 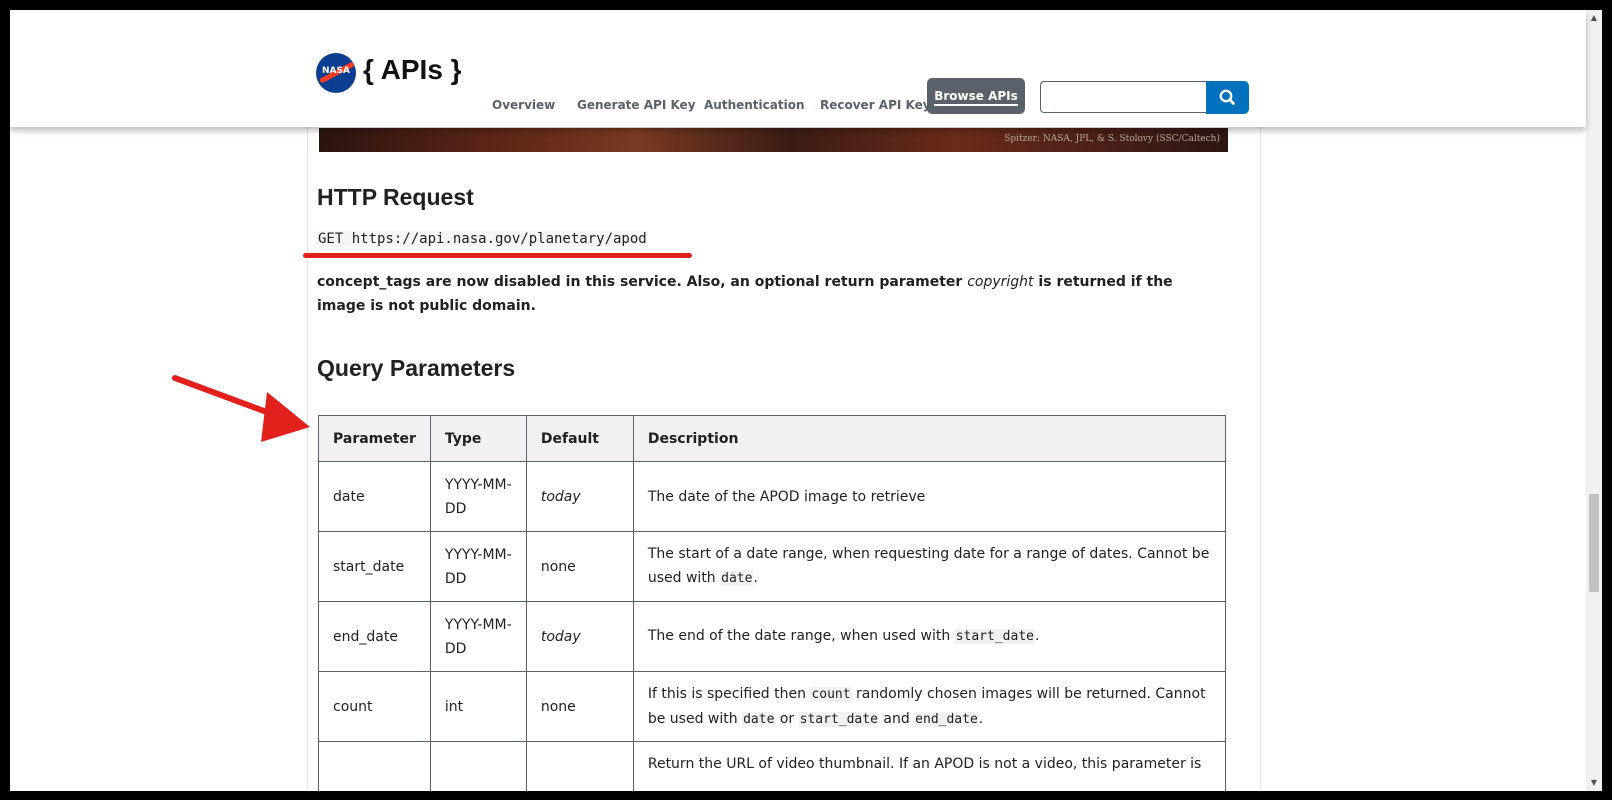 I want to click on description-text: or, so click(x=787, y=718).